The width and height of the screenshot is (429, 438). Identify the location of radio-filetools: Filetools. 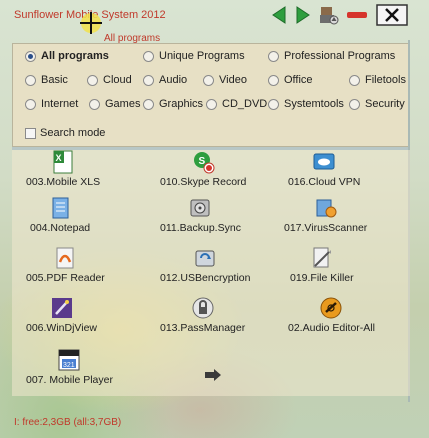
(377, 80).